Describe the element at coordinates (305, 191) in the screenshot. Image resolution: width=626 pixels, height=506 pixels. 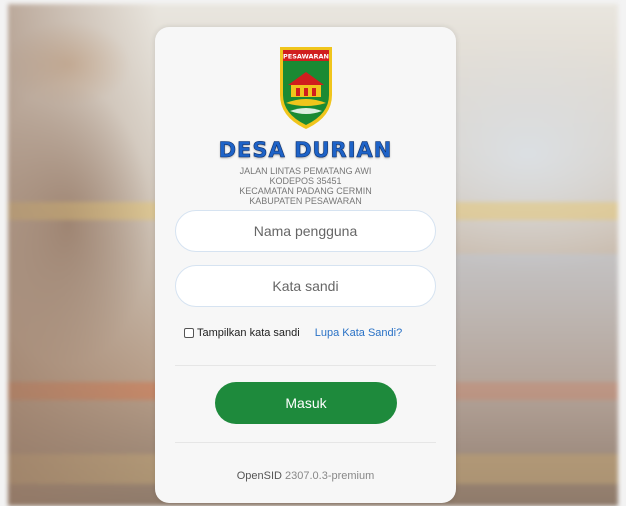
I see `address-line: KECAMATAN PADANG CERMIN` at that location.